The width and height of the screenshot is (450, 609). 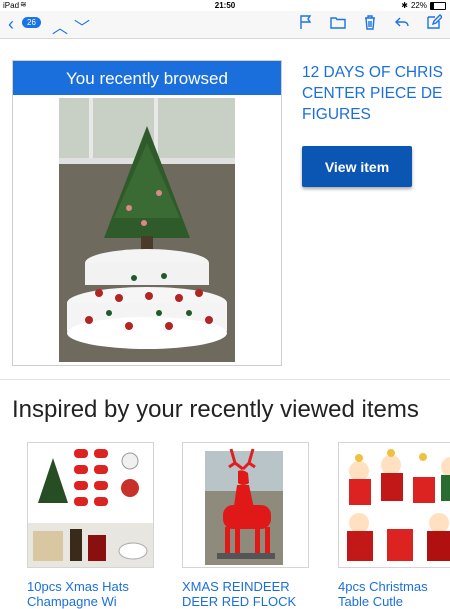 I want to click on inspired-item-title: 10pcs Xmas Hats Champagne Wi, so click(x=89, y=594).